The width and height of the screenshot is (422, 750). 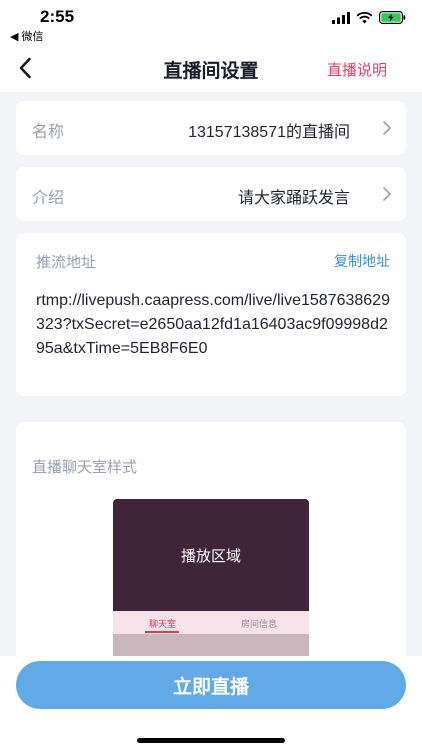 I want to click on bottom-action-bar: 立即直播, so click(x=211, y=703).